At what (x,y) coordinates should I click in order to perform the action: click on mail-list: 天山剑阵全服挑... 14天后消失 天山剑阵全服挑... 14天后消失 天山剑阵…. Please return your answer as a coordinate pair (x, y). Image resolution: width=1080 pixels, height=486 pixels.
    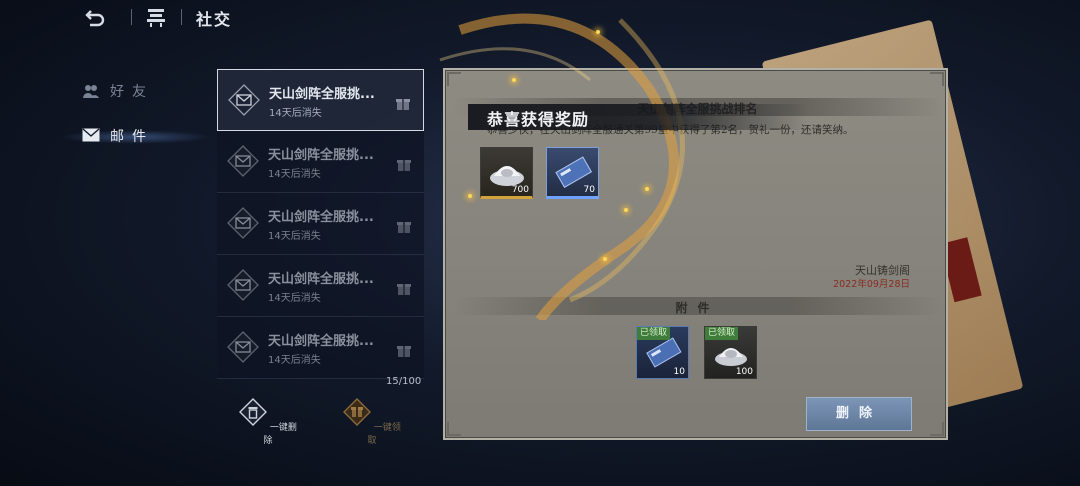
    Looking at the image, I should click on (320, 224).